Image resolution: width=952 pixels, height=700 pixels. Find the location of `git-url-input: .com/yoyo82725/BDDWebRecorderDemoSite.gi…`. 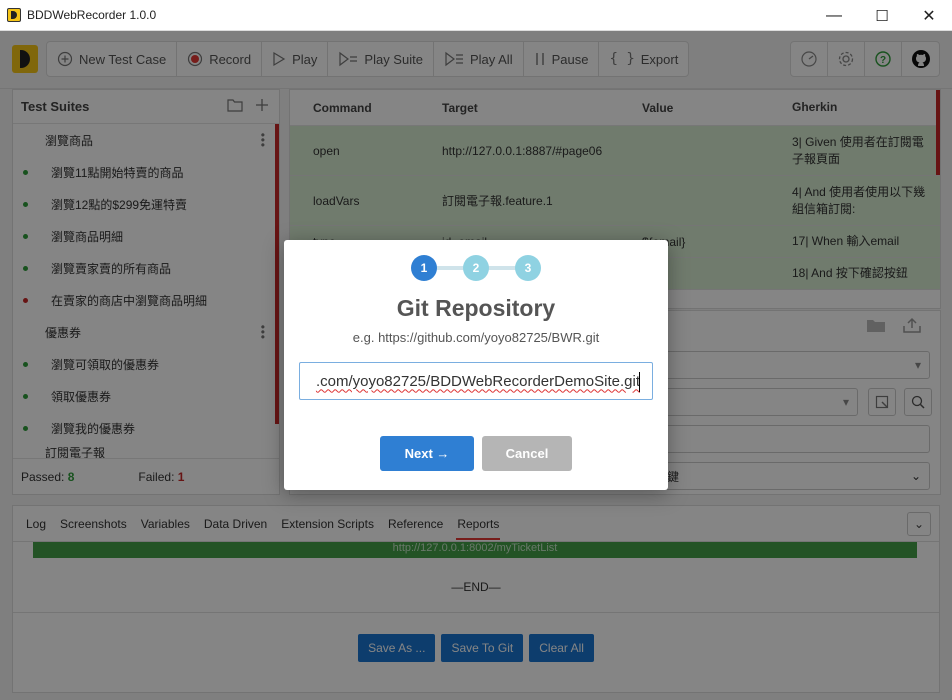

git-url-input: .com/yoyo82725/BDDWebRecorderDemoSite.gi… is located at coordinates (476, 381).